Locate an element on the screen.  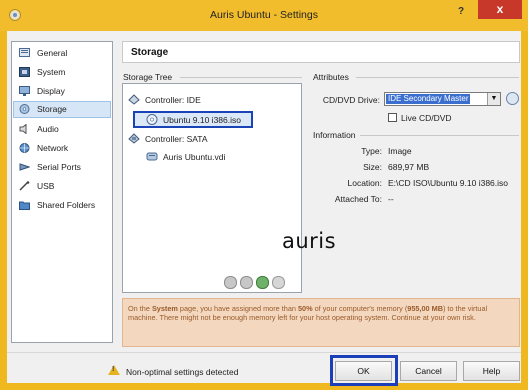
page-header: Storage is located at coordinates (321, 52).